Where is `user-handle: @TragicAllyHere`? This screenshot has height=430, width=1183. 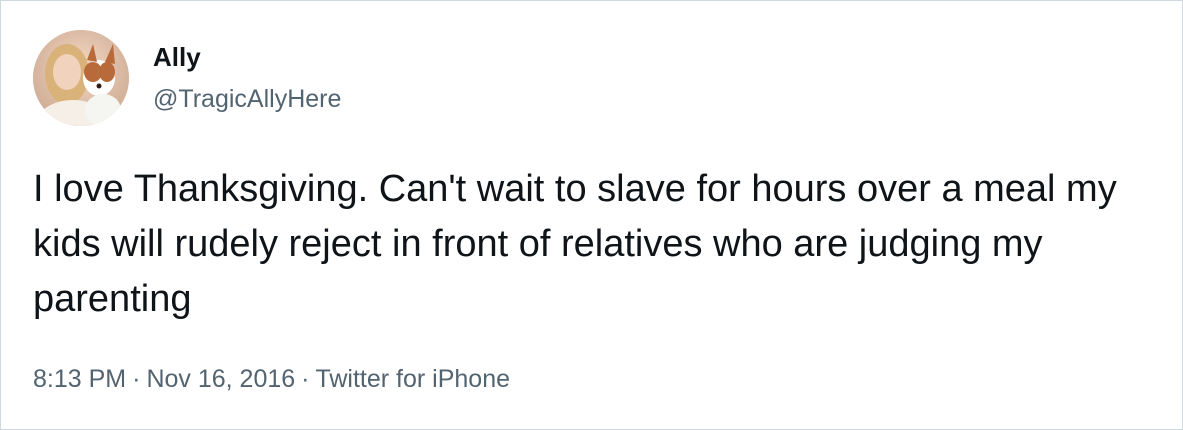 user-handle: @TragicAllyHere is located at coordinates (247, 99).